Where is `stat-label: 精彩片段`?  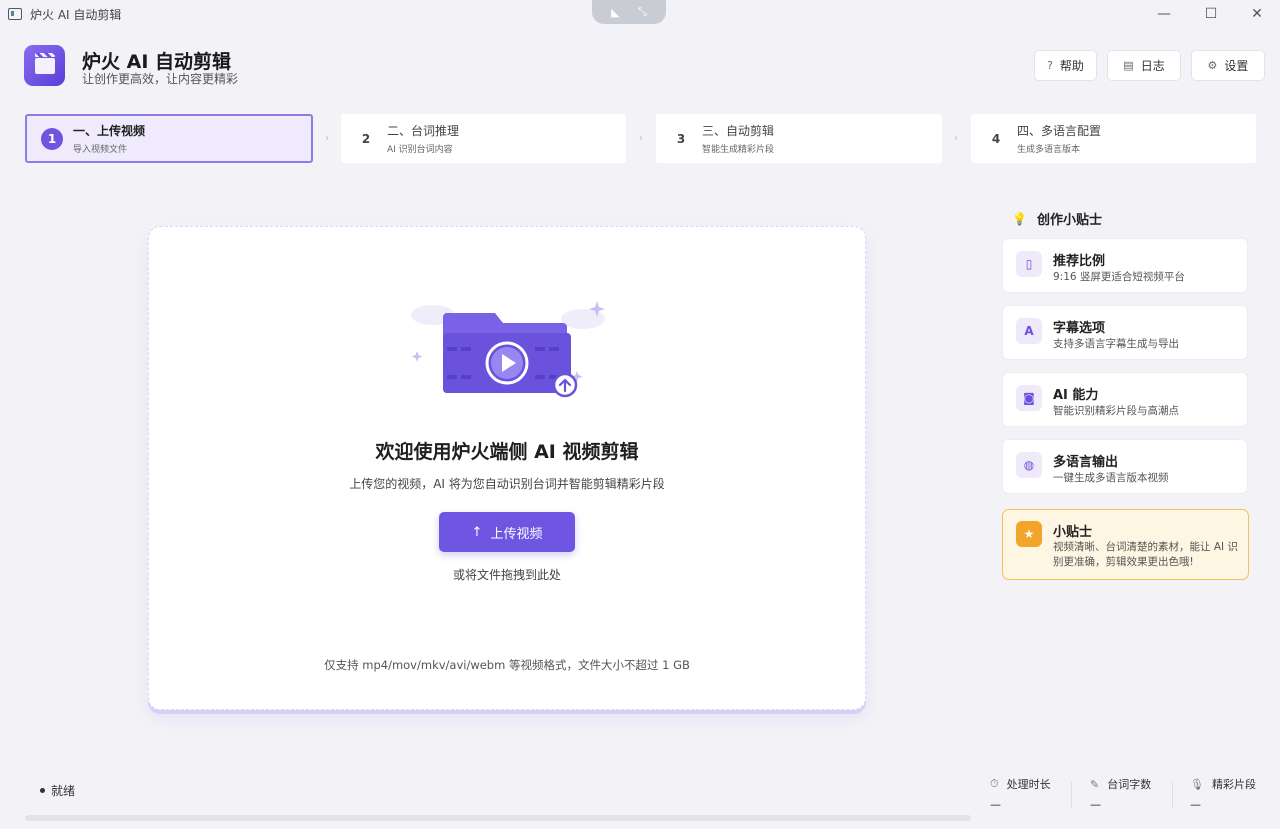 stat-label: 精彩片段 is located at coordinates (1233, 784).